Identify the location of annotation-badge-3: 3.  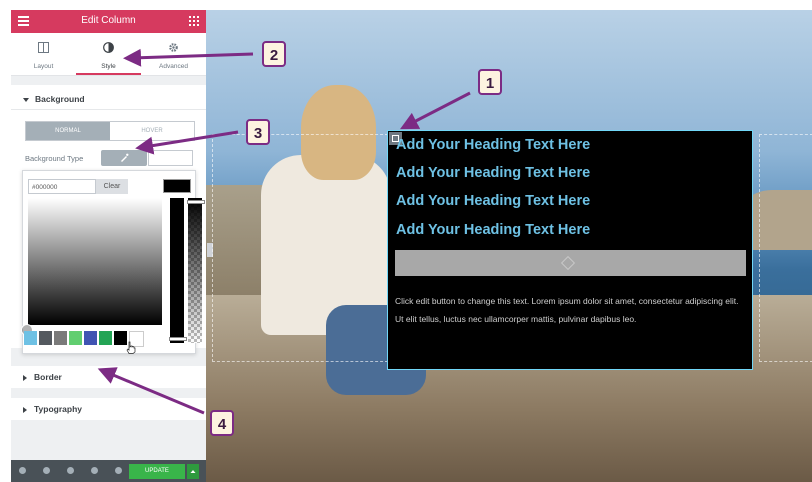
(258, 132).